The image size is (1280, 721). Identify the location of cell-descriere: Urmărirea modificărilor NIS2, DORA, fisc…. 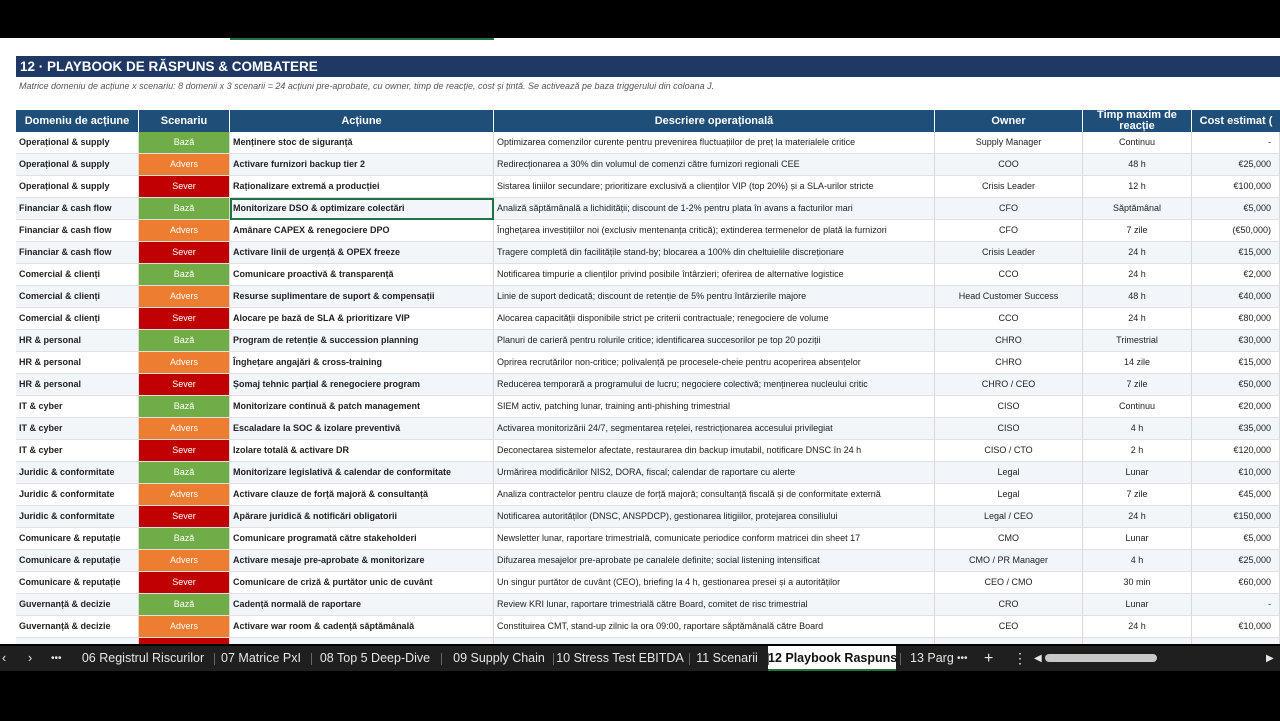
(714, 473).